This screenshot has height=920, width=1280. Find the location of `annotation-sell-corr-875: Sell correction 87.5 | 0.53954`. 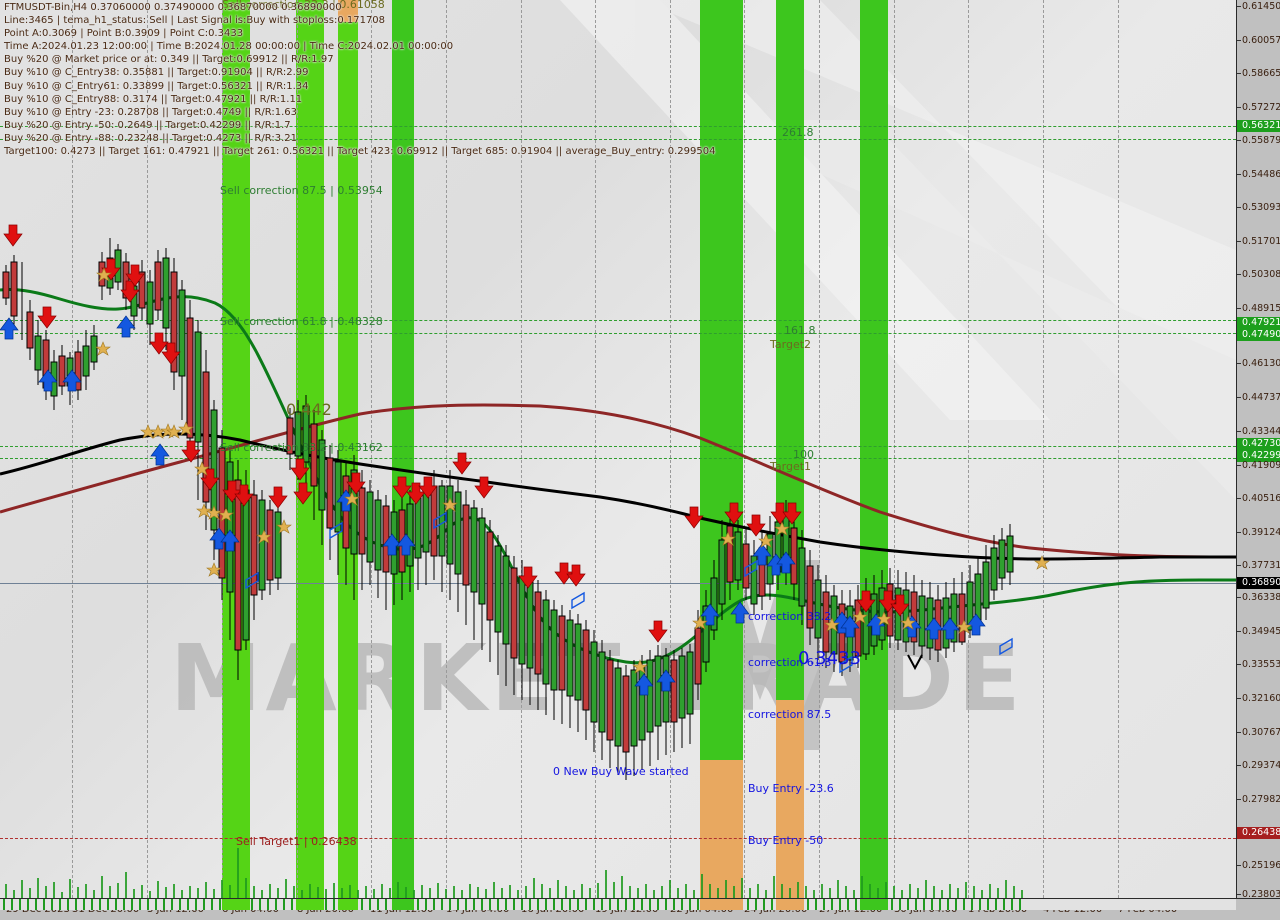

annotation-sell-corr-875: Sell correction 87.5 | 0.53954 is located at coordinates (301, 190).